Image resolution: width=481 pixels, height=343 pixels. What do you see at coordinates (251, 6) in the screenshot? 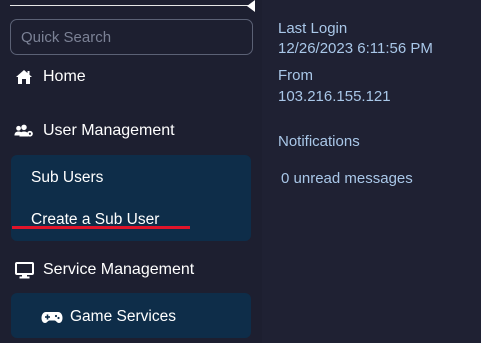
I see `collapse-sidebar-icon` at bounding box center [251, 6].